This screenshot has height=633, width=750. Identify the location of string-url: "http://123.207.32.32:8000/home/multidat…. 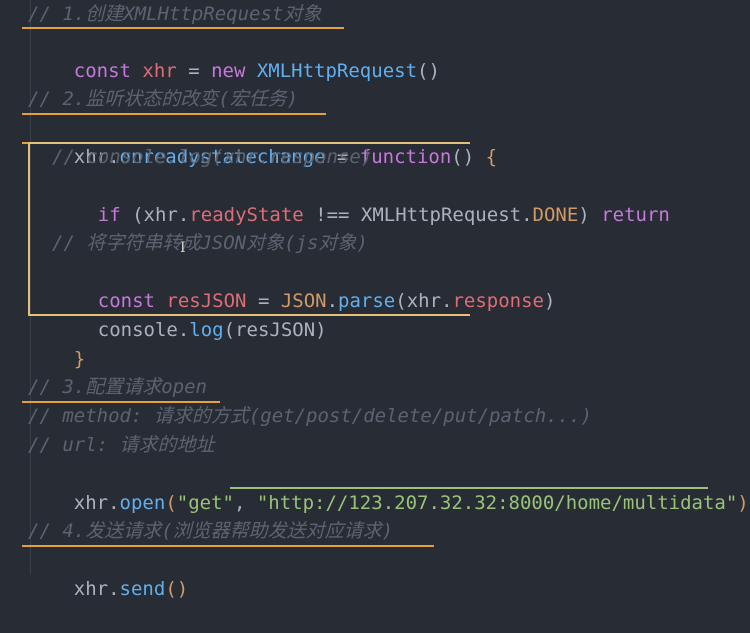
(497, 503).